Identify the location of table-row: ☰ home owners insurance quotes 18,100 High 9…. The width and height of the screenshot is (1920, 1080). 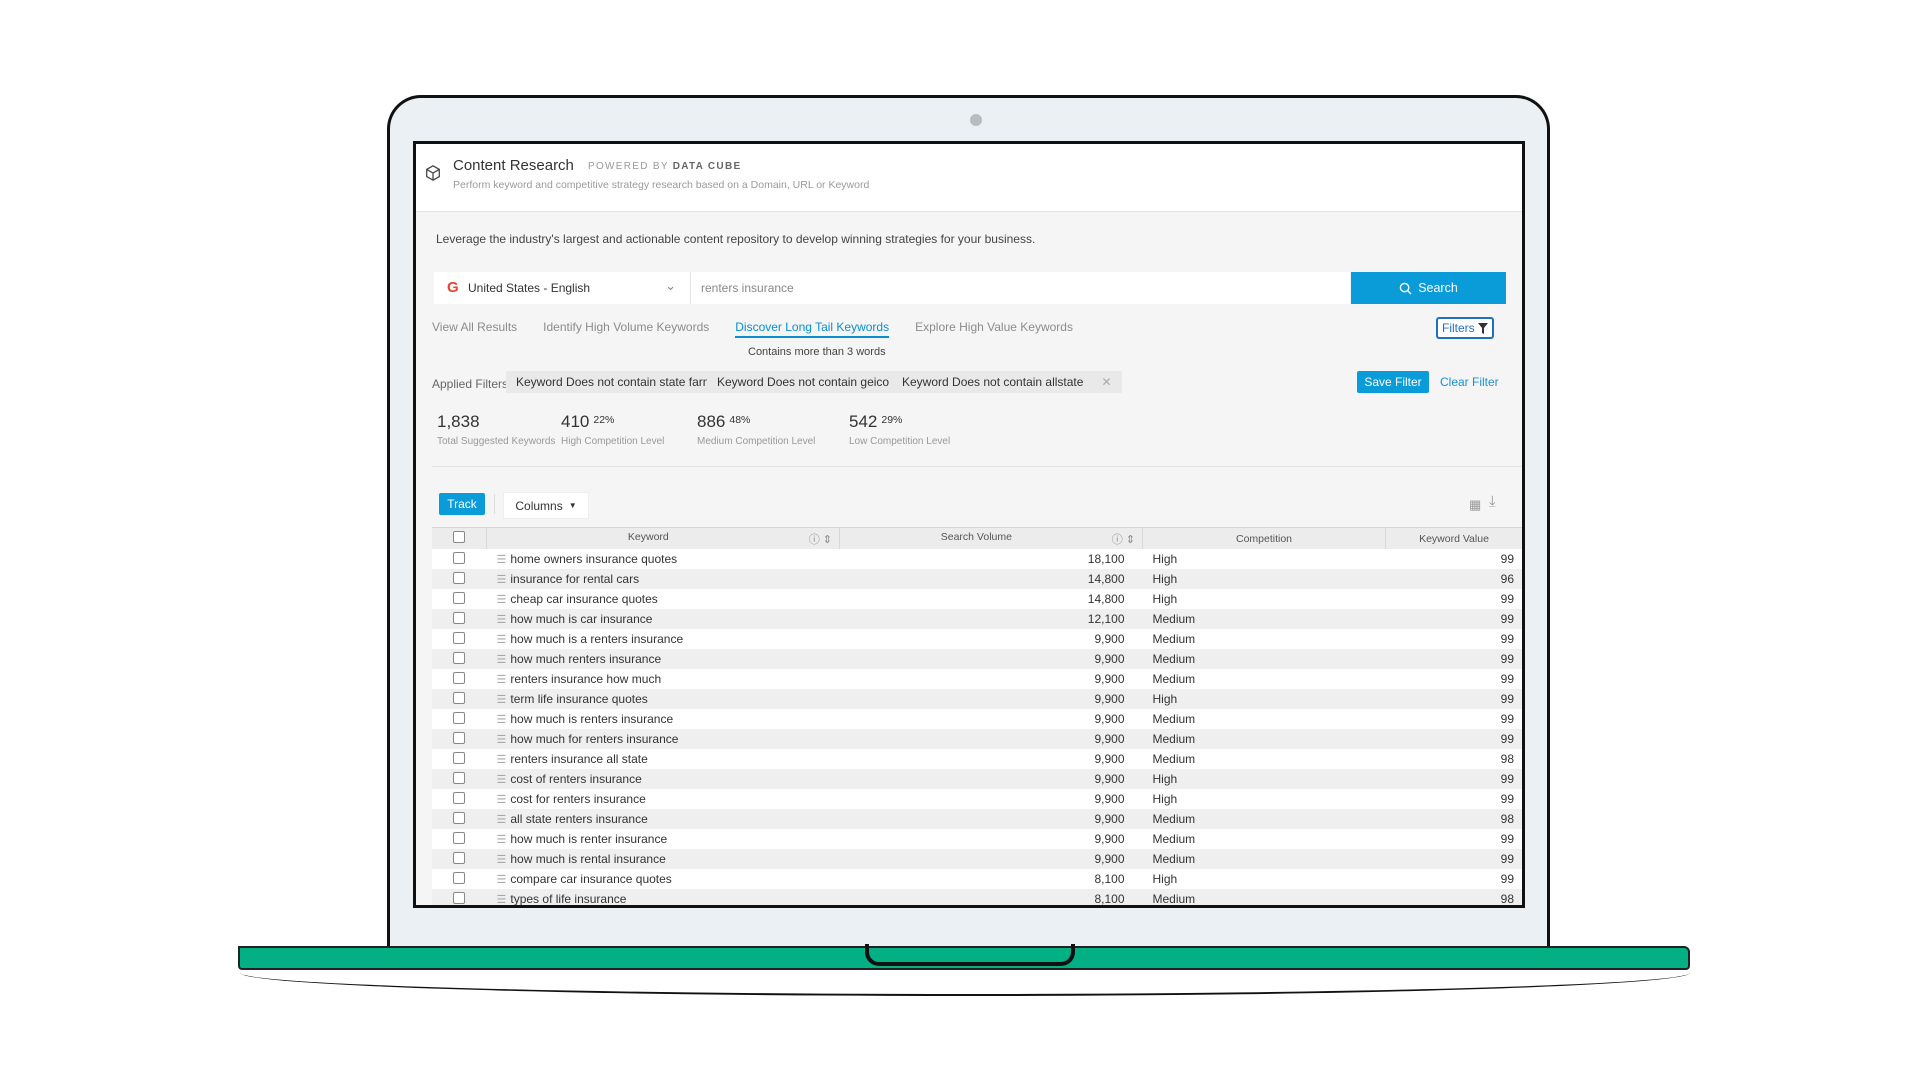
(977, 559).